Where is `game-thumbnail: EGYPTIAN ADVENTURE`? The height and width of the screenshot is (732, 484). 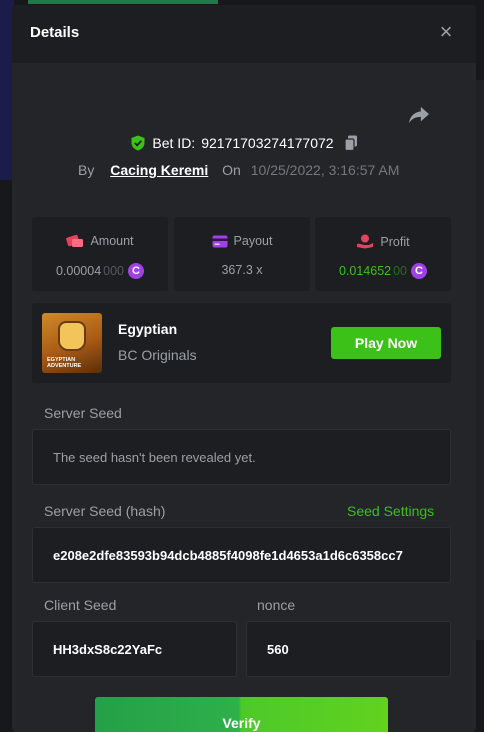 game-thumbnail: EGYPTIAN ADVENTURE is located at coordinates (72, 343).